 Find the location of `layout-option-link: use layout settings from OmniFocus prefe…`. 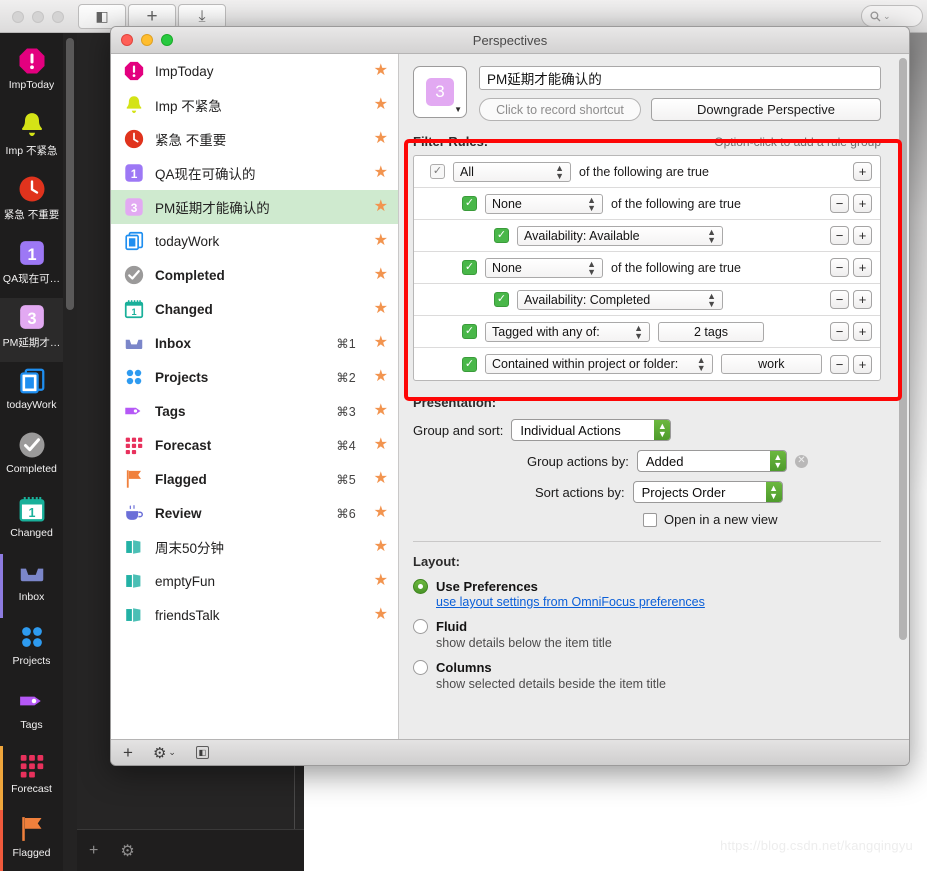

layout-option-link: use layout settings from OmniFocus prefe… is located at coordinates (658, 602).